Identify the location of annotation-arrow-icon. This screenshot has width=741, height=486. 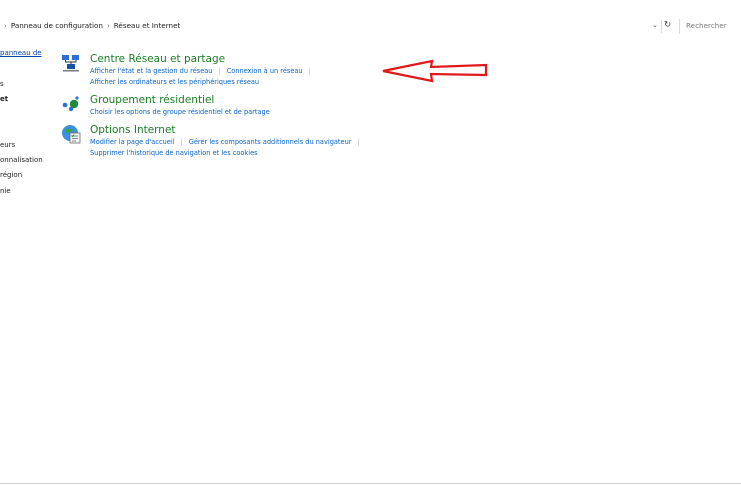
(435, 71).